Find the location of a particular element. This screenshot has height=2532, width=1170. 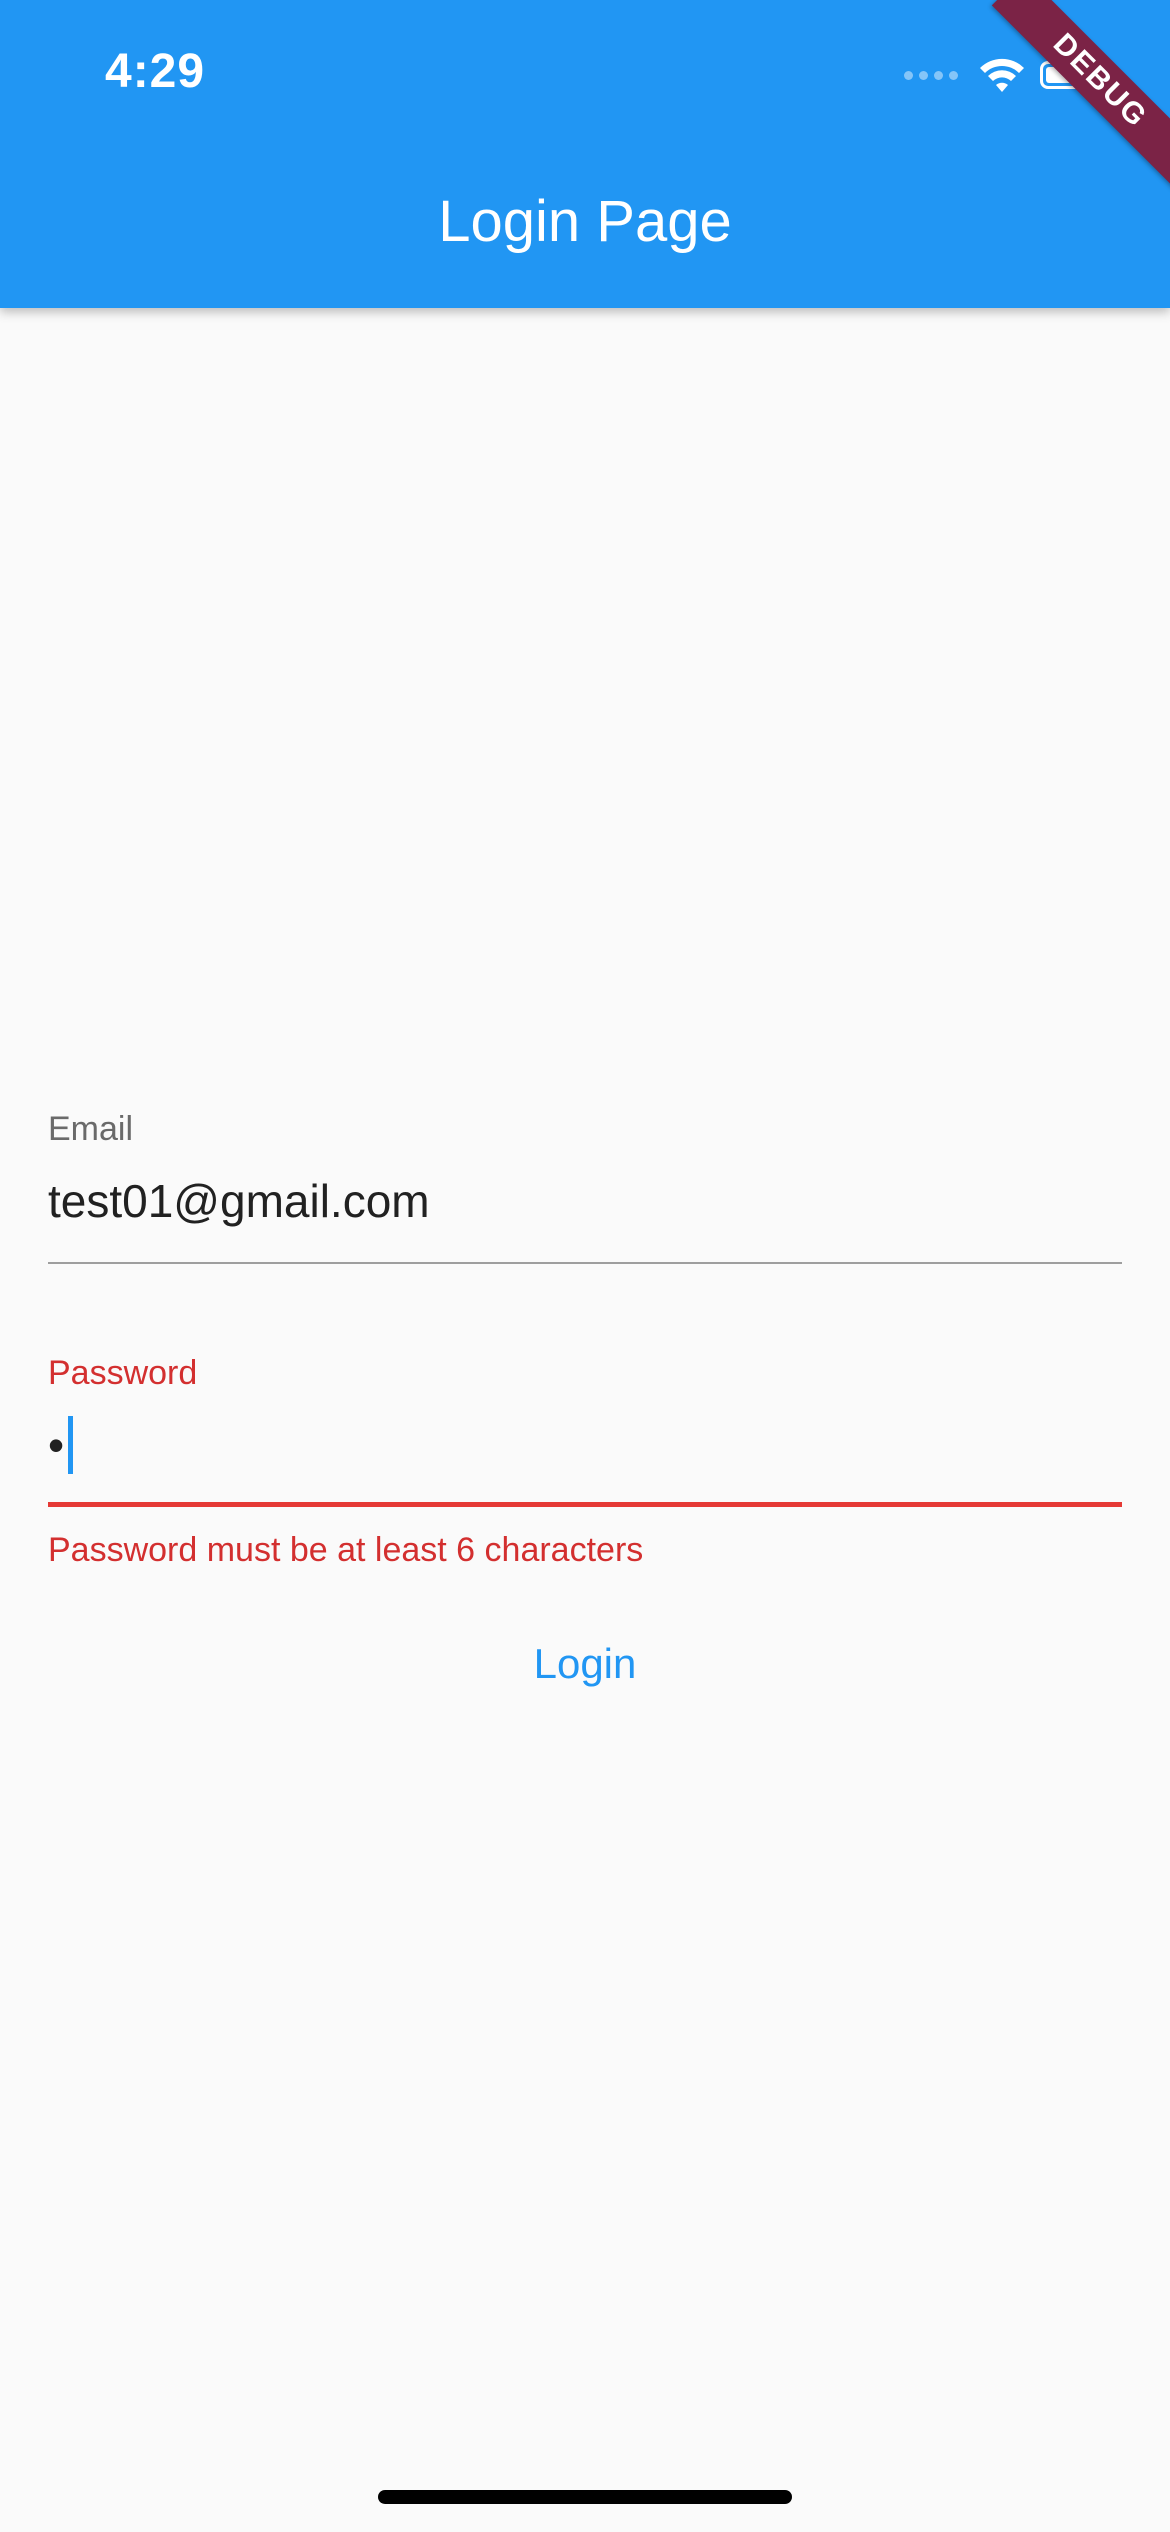

cellular-signal-icon is located at coordinates (931, 75).